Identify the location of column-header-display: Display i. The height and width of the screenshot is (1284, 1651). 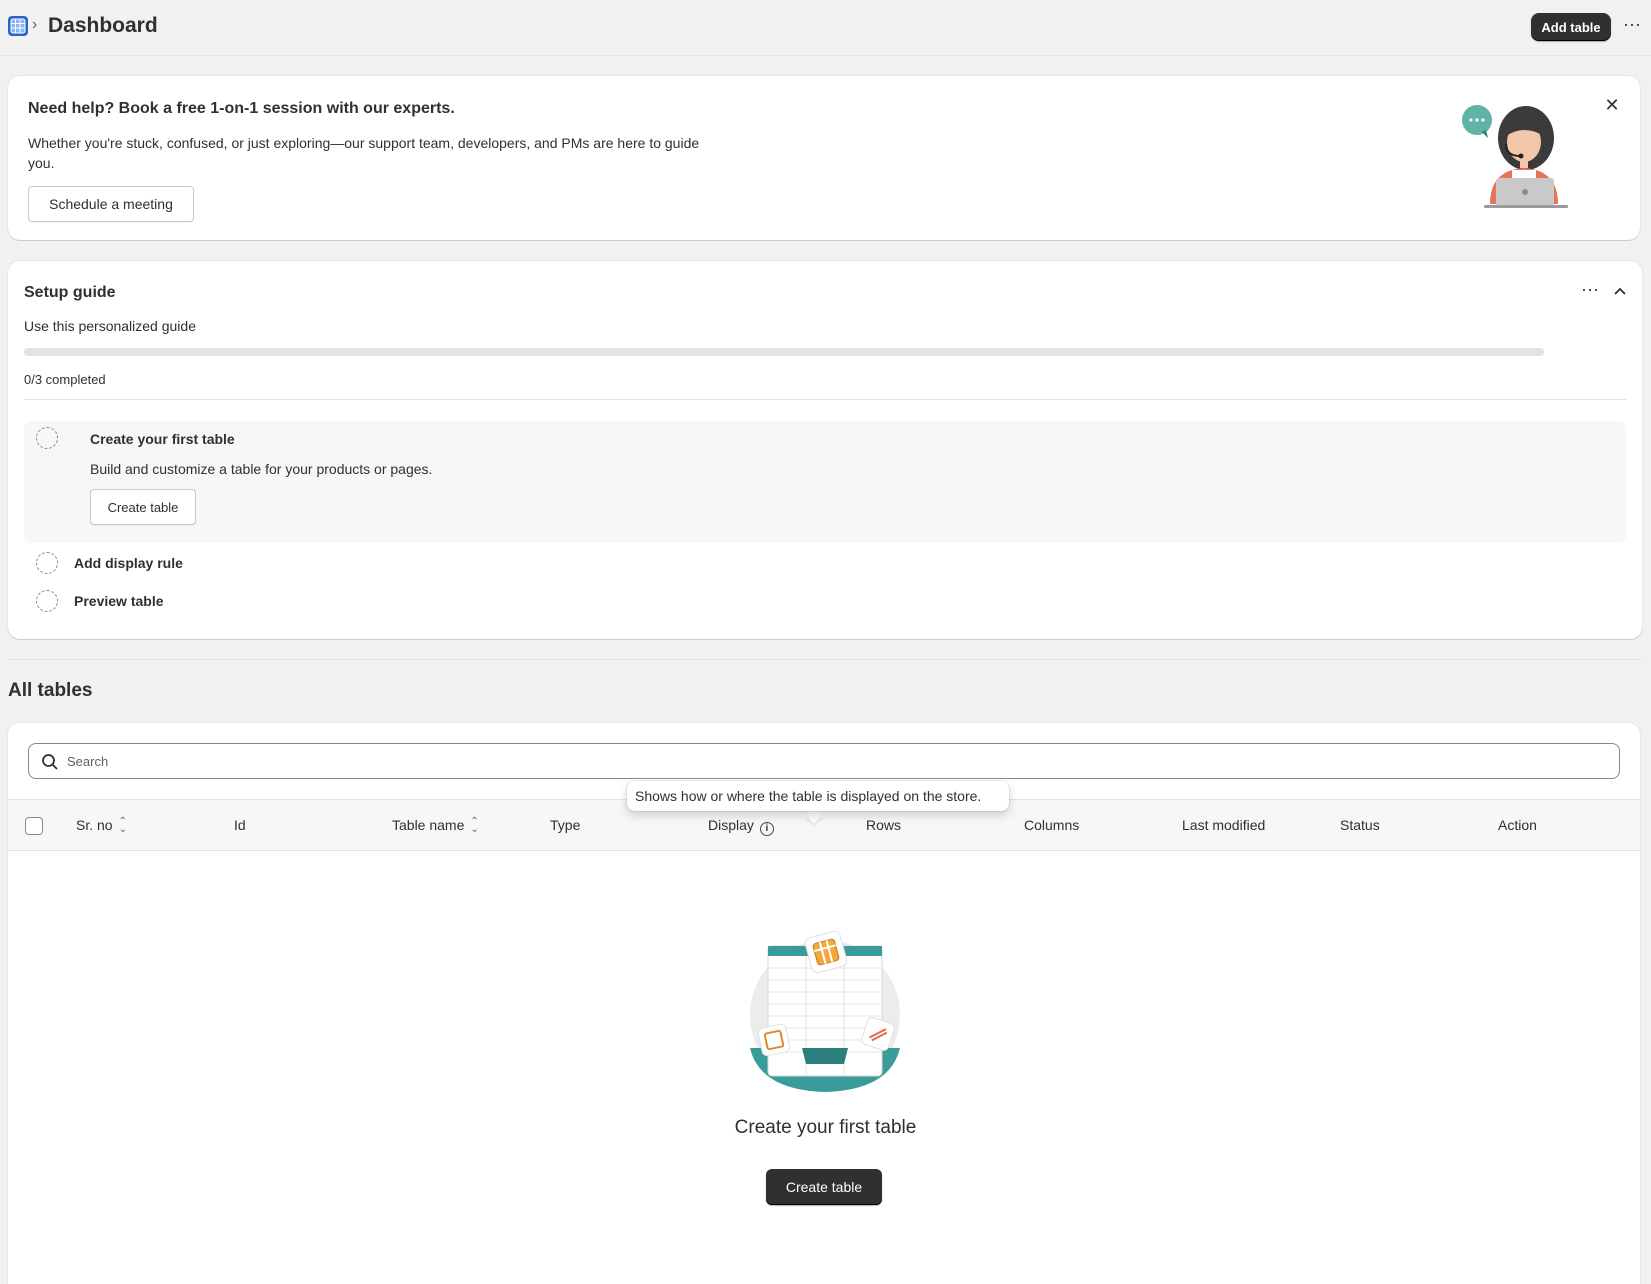
(741, 826).